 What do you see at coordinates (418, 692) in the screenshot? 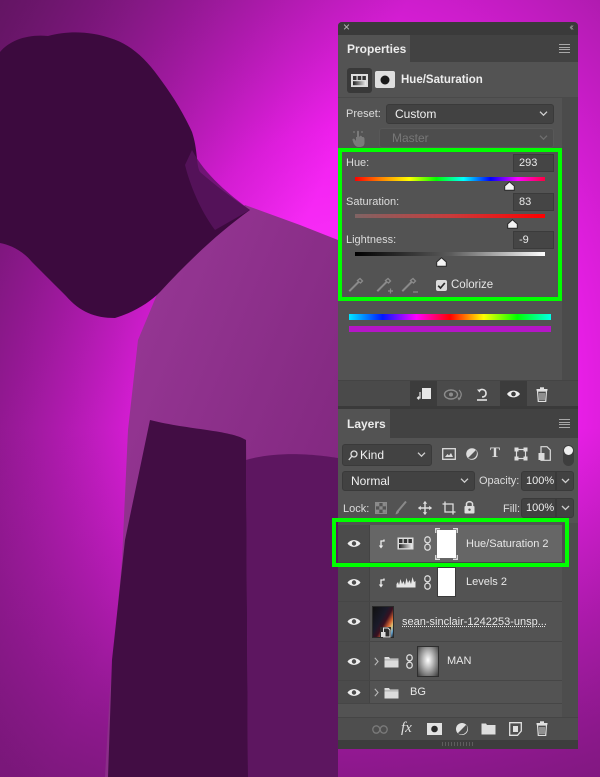
I see `layer-name: BG` at bounding box center [418, 692].